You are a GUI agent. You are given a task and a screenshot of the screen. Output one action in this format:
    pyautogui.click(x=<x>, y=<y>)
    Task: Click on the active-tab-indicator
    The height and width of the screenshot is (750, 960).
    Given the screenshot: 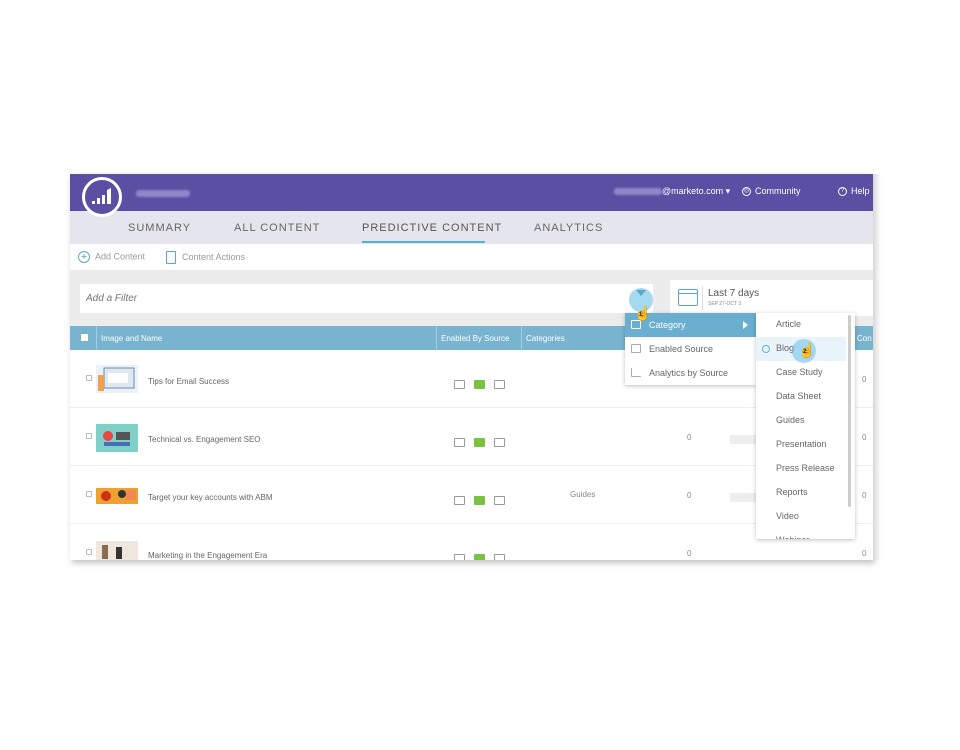 What is the action you would take?
    pyautogui.click(x=423, y=242)
    